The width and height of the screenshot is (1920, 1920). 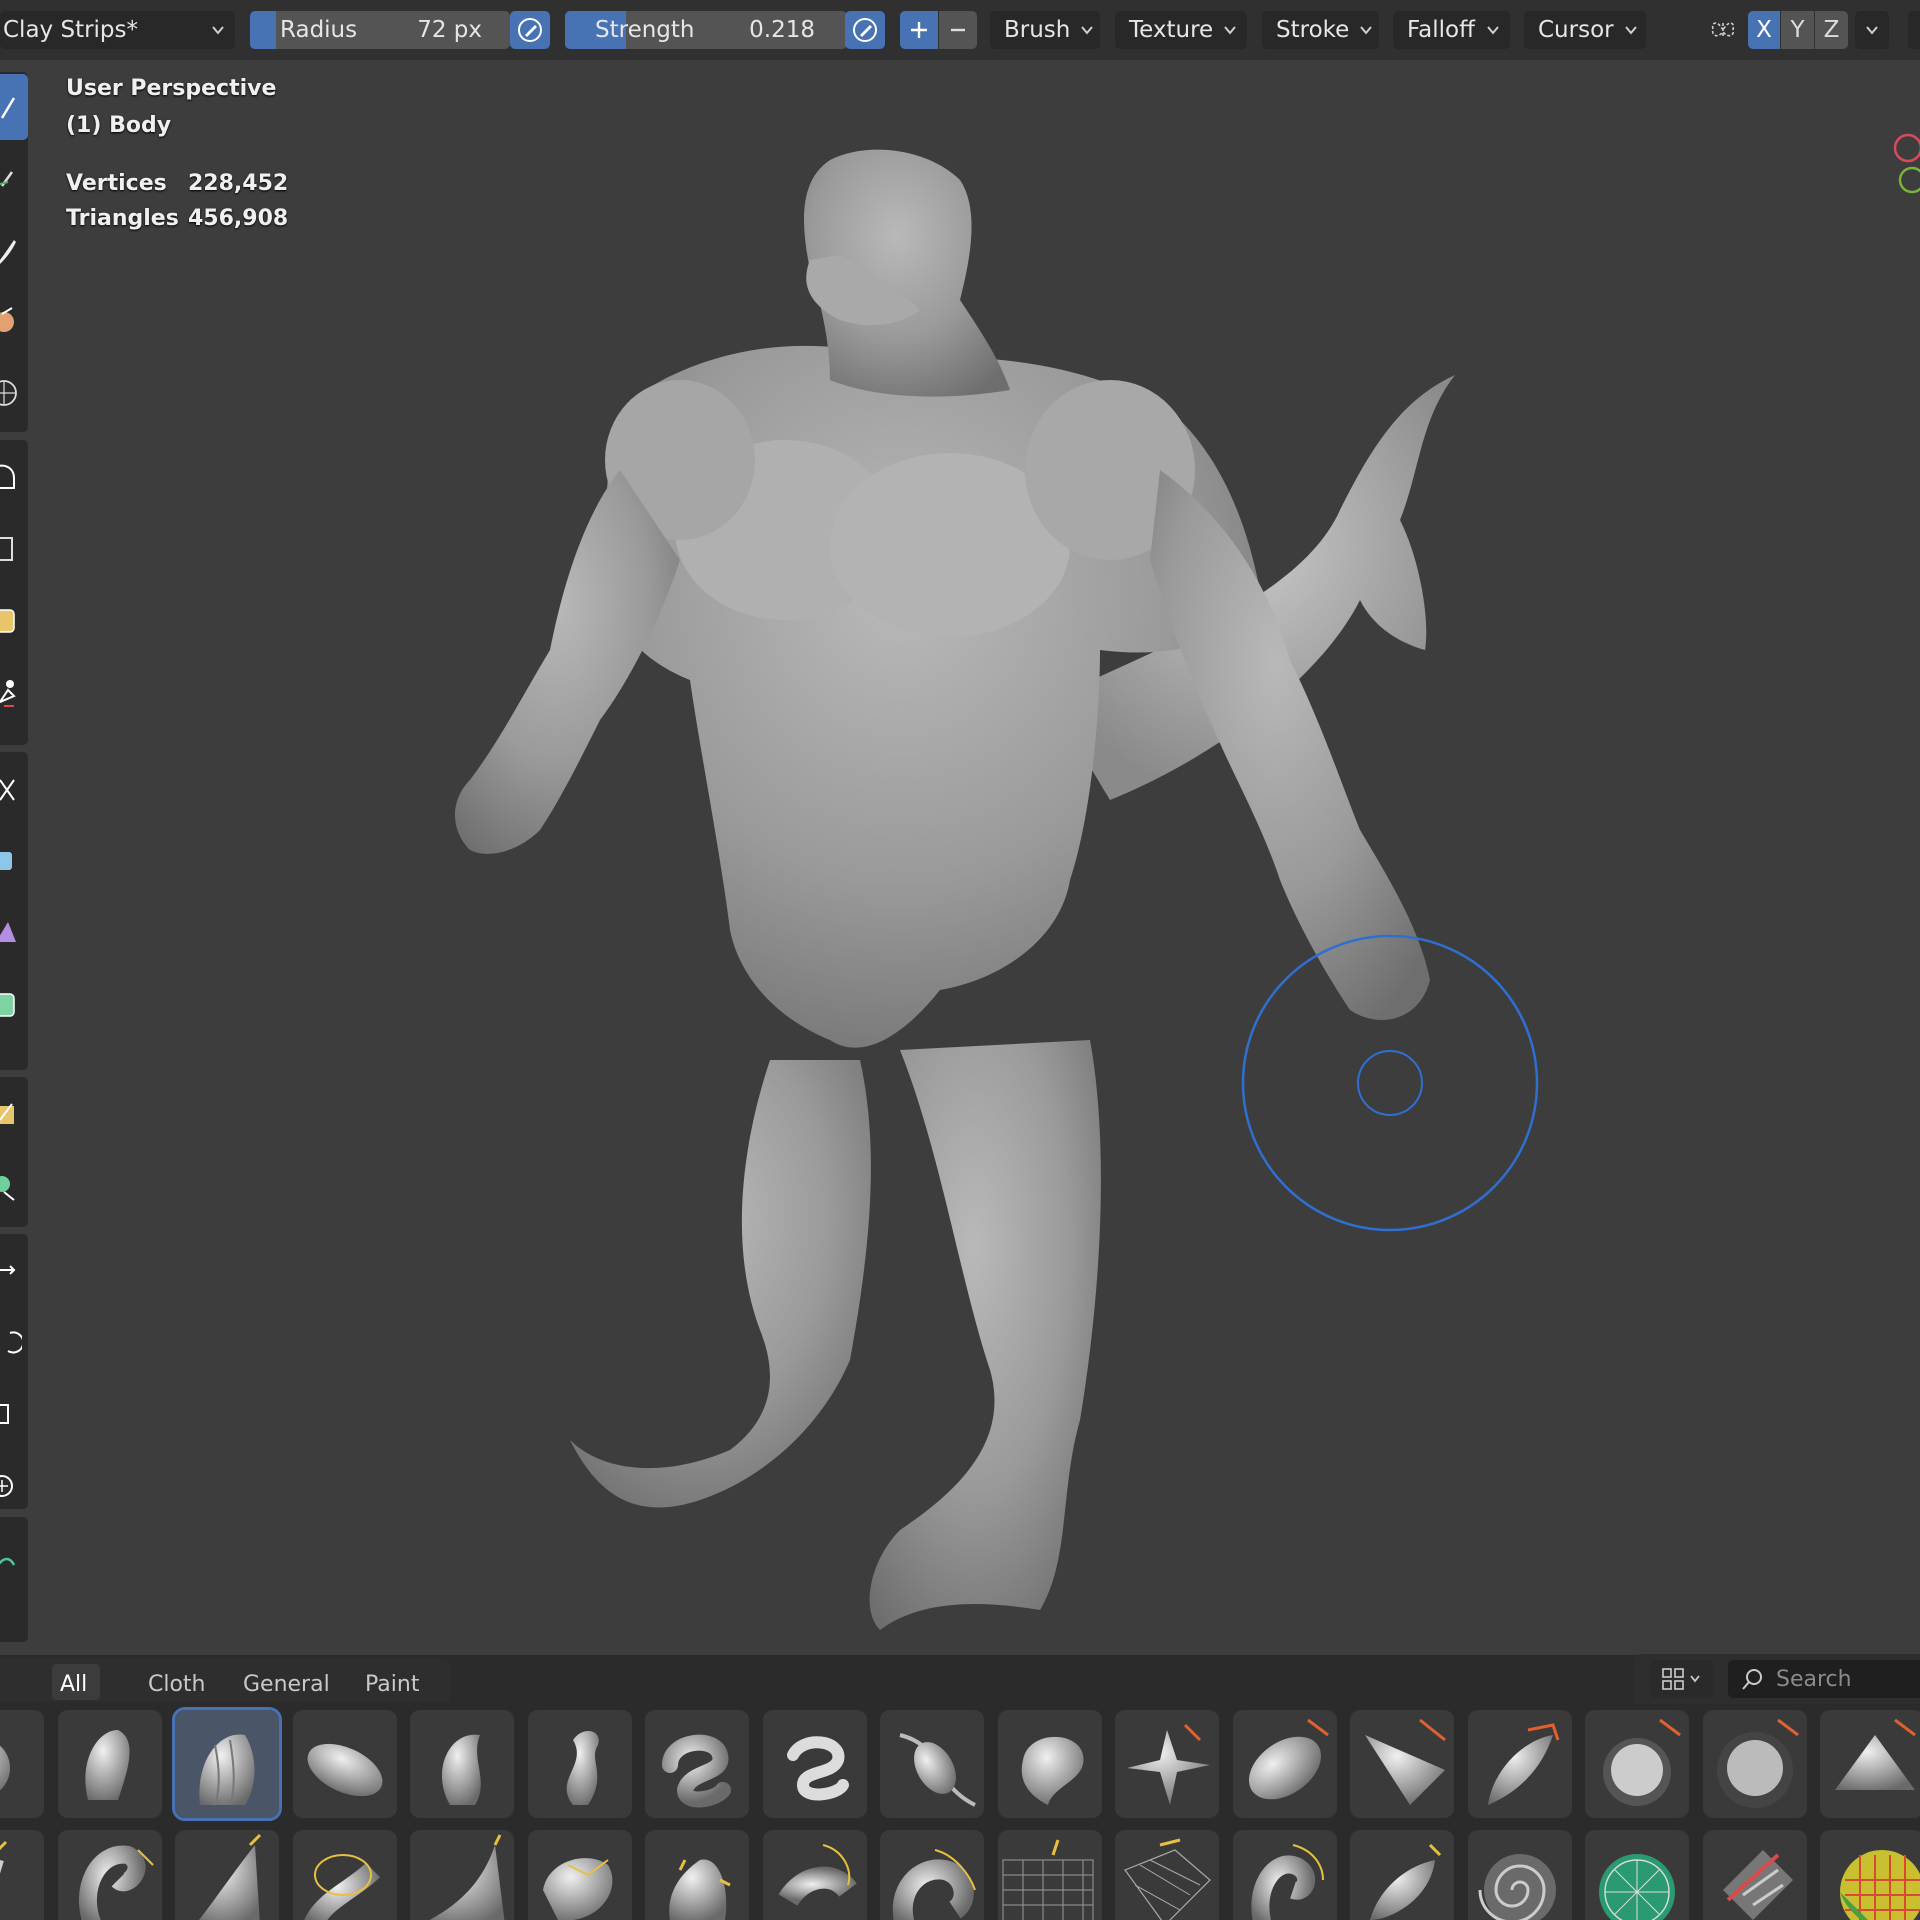 What do you see at coordinates (449, 30) in the screenshot?
I see `radius-value: 72 px` at bounding box center [449, 30].